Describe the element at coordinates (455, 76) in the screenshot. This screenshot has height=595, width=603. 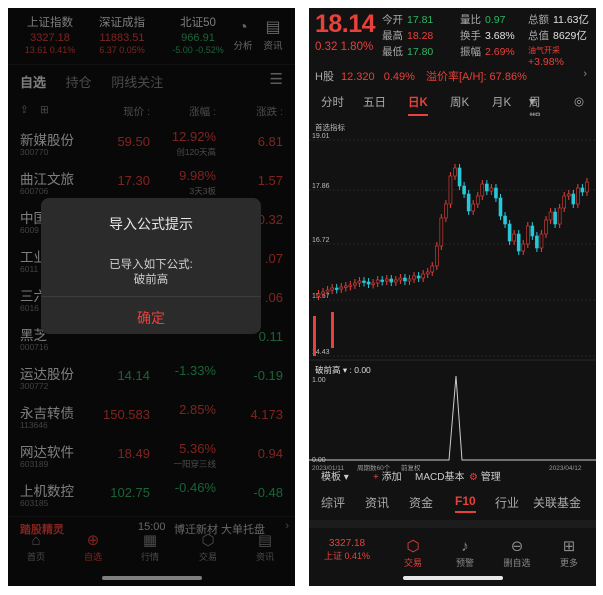
I see `h-share-bar: H股 12.320 0.49% 溢价率[A/H]: 67.86% ›` at that location.